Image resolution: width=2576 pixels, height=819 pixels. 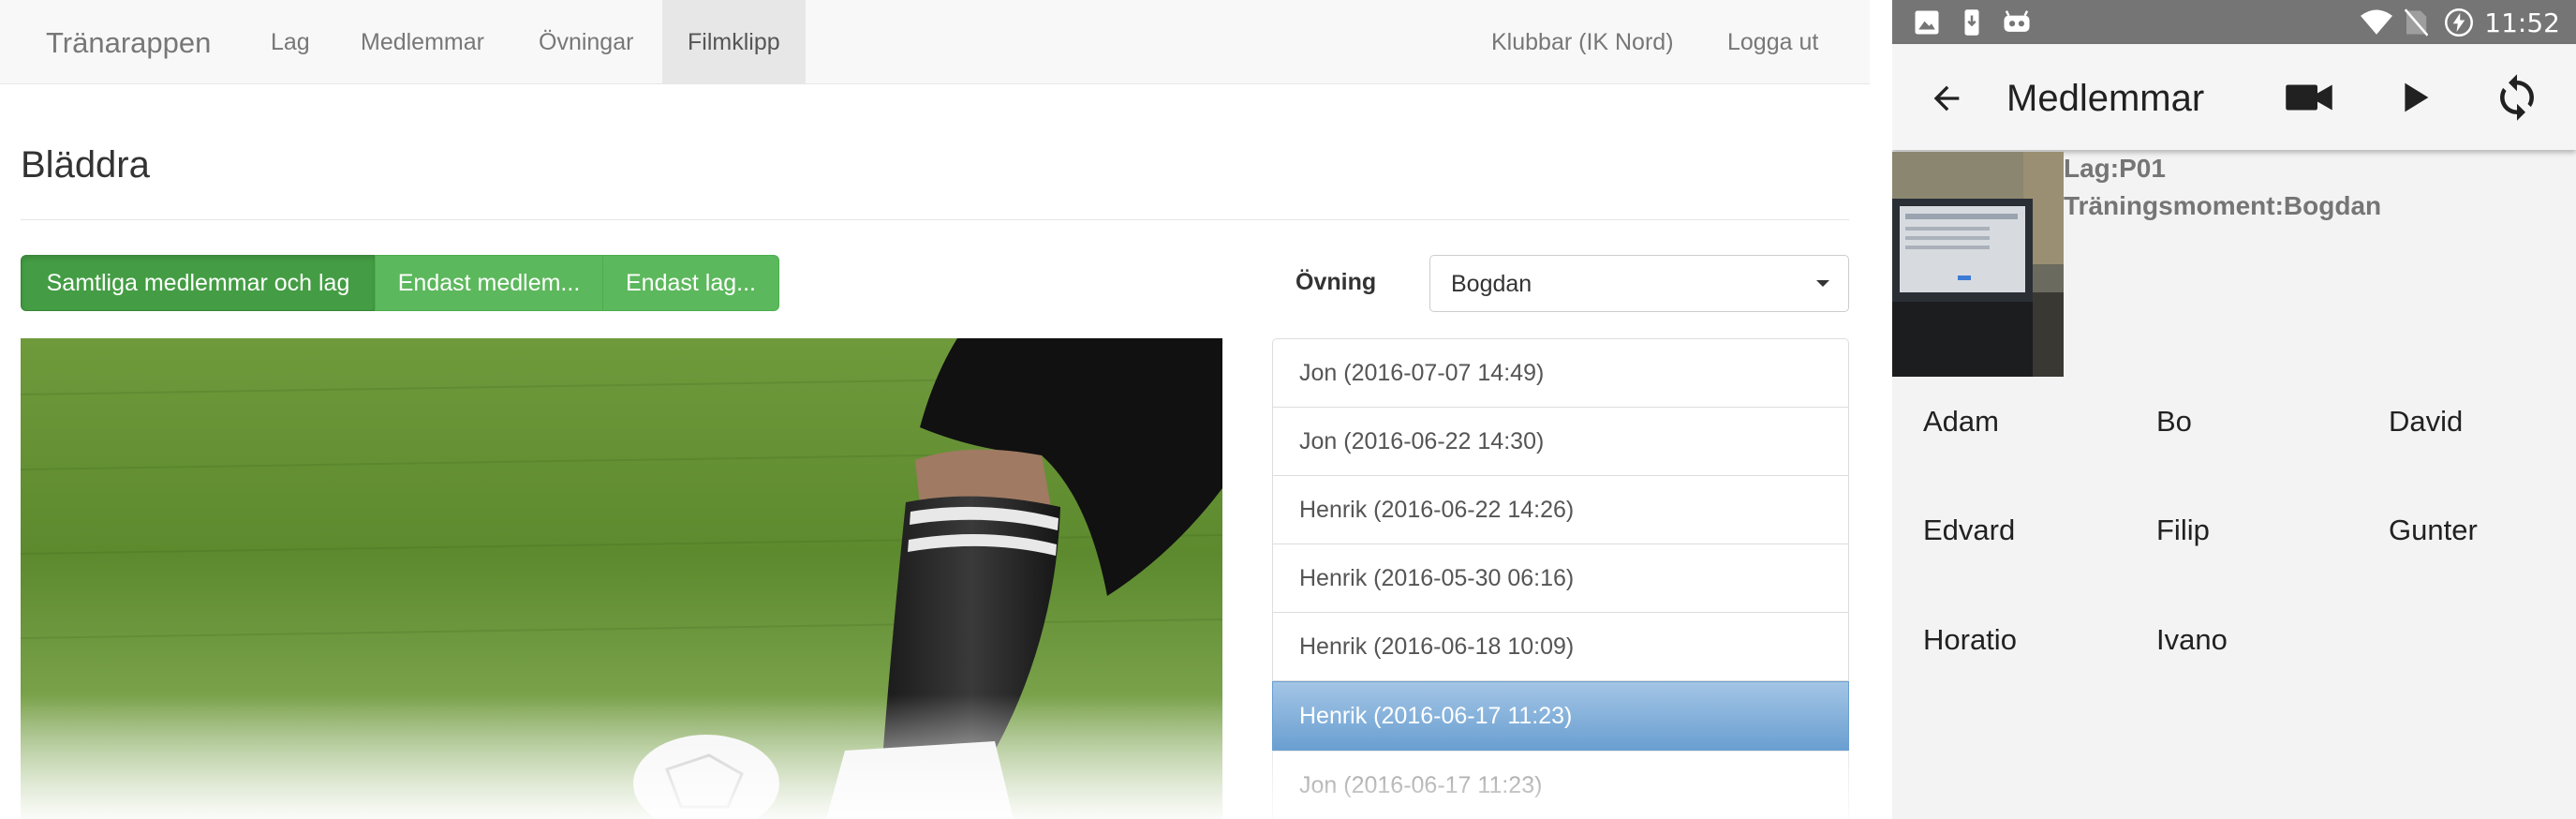 I want to click on back-arrow-icon, so click(x=1947, y=98).